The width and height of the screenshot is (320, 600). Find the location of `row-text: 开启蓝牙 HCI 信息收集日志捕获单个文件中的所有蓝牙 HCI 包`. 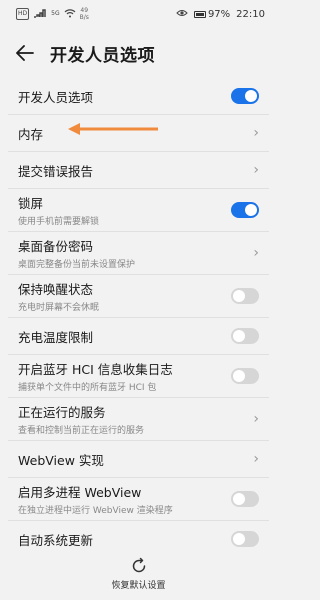

row-text: 开启蓝牙 HCI 信息收集日志捕获单个文件中的所有蓝牙 HCI 包 is located at coordinates (95, 376).